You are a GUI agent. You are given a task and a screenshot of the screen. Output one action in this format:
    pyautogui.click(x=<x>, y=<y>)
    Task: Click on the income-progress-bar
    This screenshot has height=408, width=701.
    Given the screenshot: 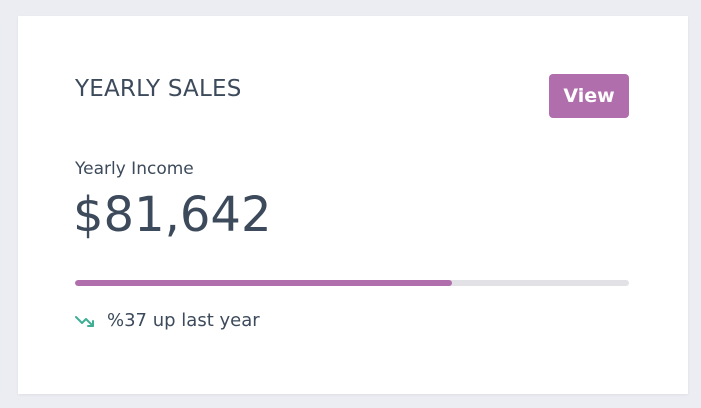 What is the action you would take?
    pyautogui.click(x=352, y=283)
    